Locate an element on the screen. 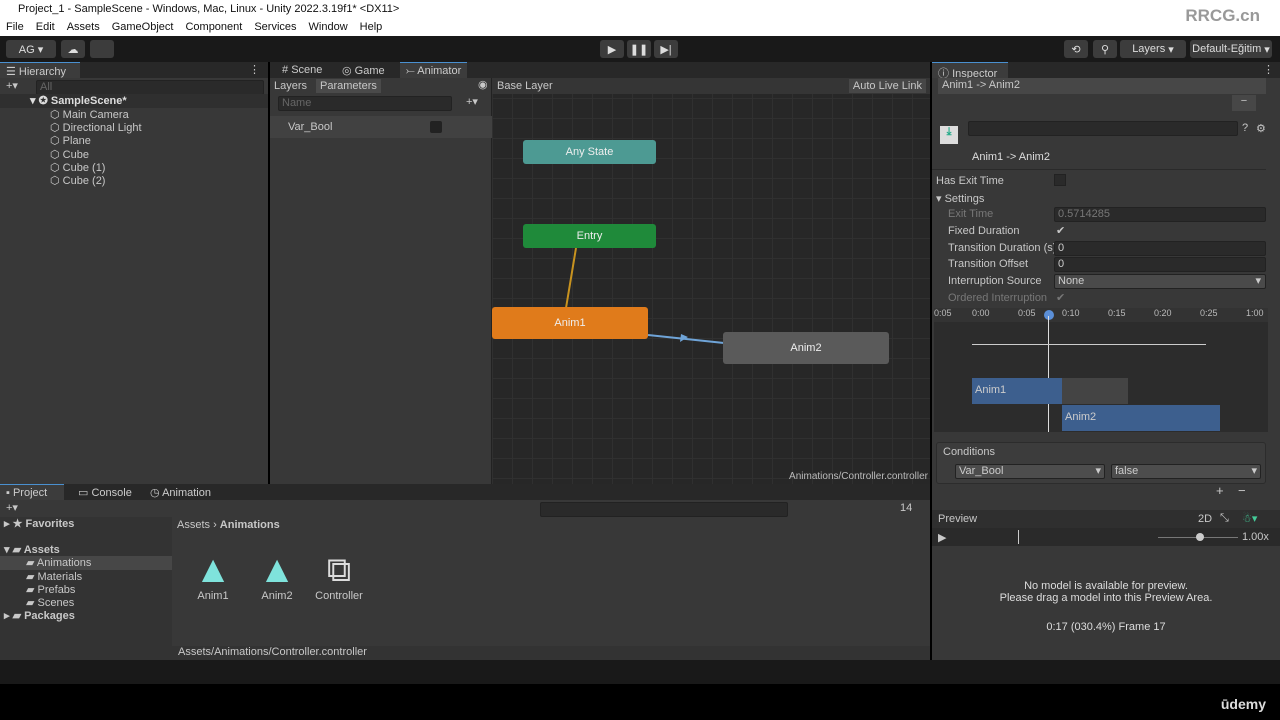 The image size is (1280, 720). asset-label: Anim1 is located at coordinates (213, 596).